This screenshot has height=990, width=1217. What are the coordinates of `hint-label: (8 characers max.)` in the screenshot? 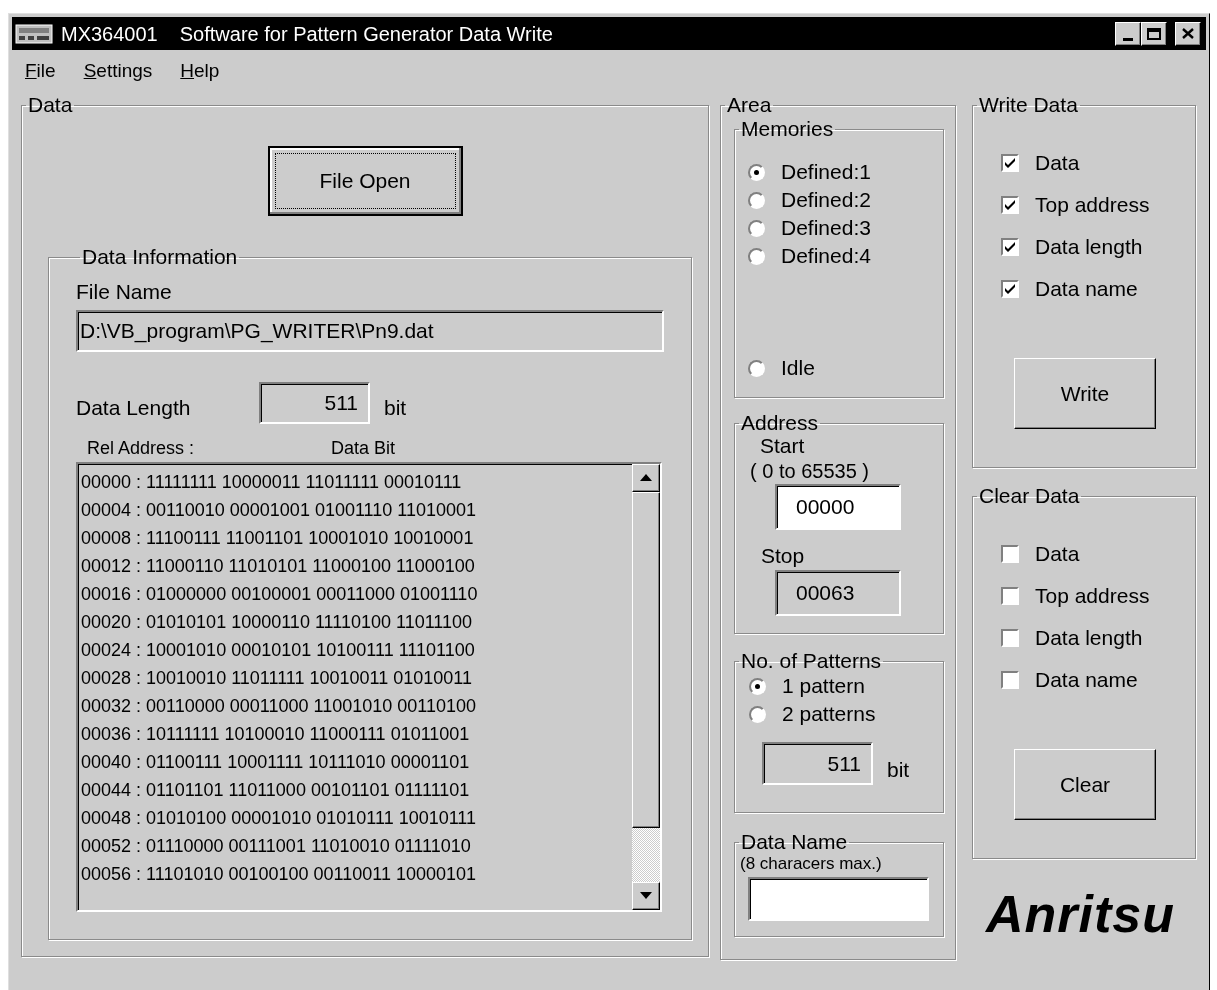 It's located at (811, 864).